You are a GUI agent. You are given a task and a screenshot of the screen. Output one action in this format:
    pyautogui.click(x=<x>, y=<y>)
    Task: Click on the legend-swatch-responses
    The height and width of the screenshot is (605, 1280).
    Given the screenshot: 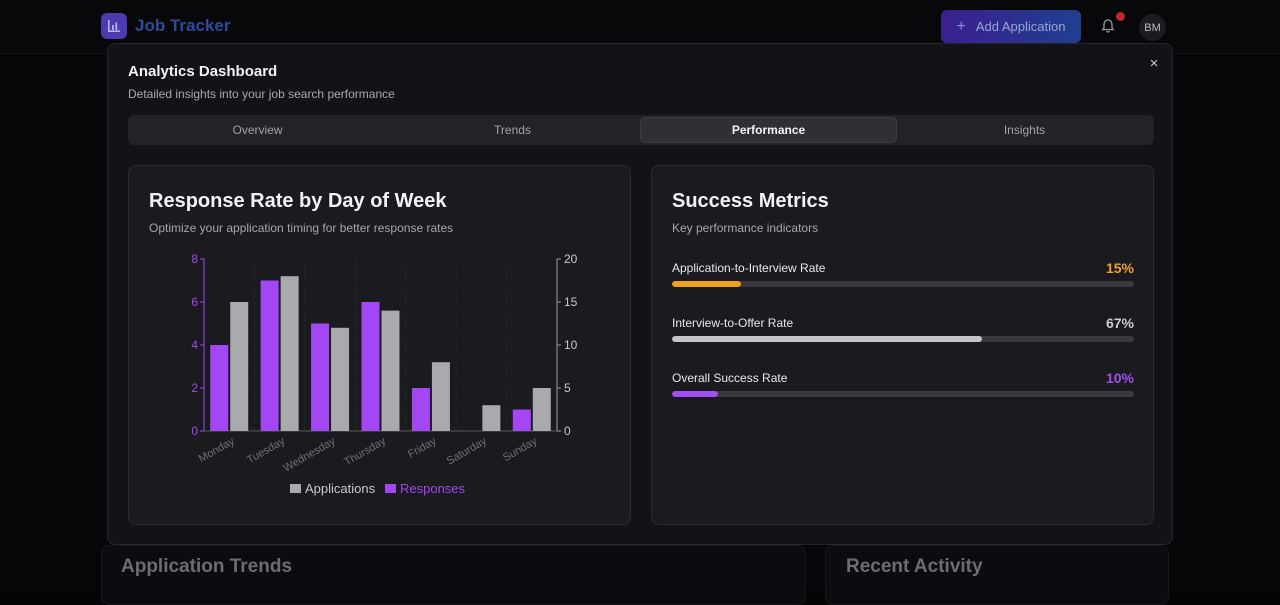 What is the action you would take?
    pyautogui.click(x=390, y=488)
    